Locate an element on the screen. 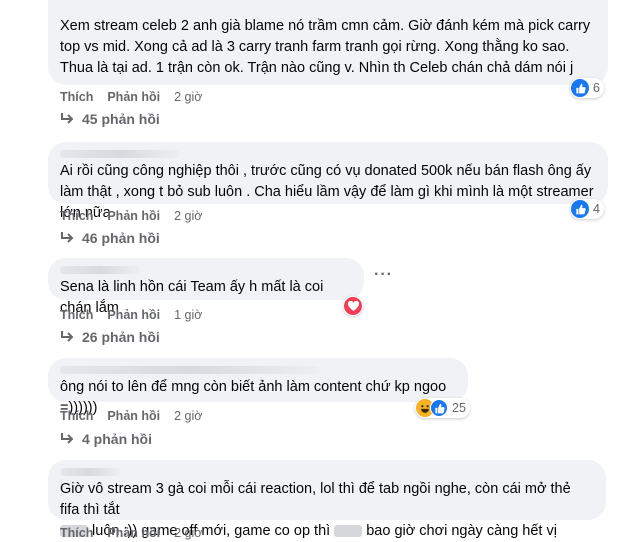  reaction-summary is located at coordinates (353, 306).